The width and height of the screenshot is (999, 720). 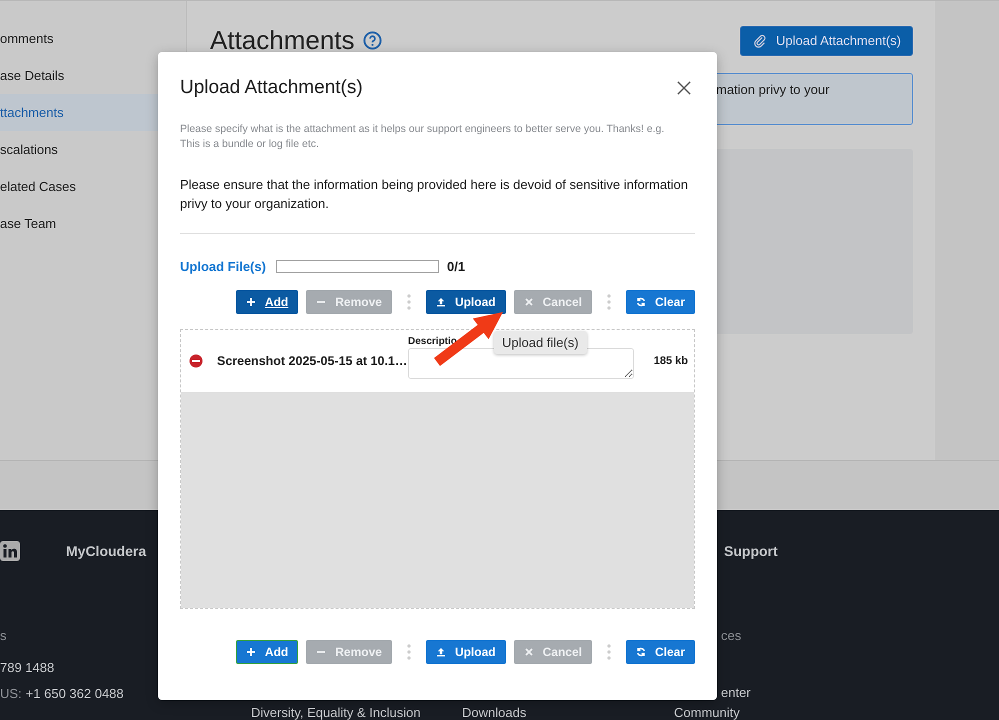 I want to click on footer-label: ces, so click(x=731, y=636).